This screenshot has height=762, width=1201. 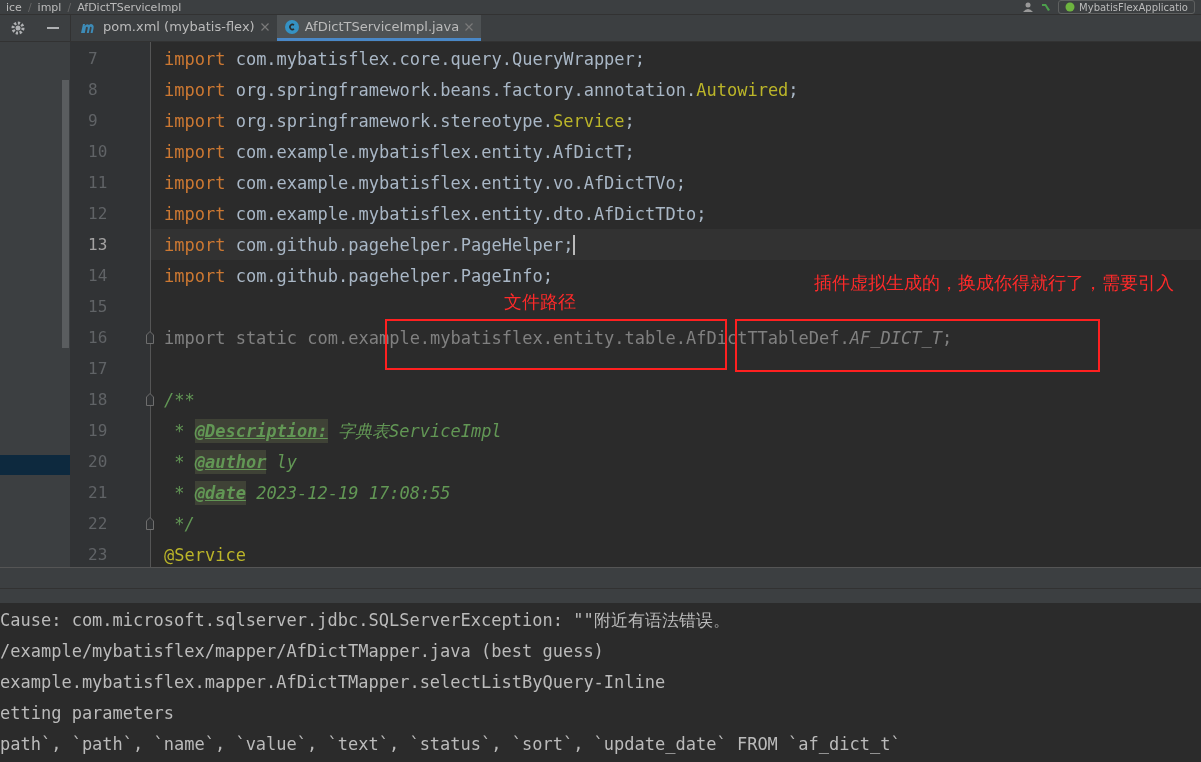 I want to click on user-icon, so click(x=1028, y=7).